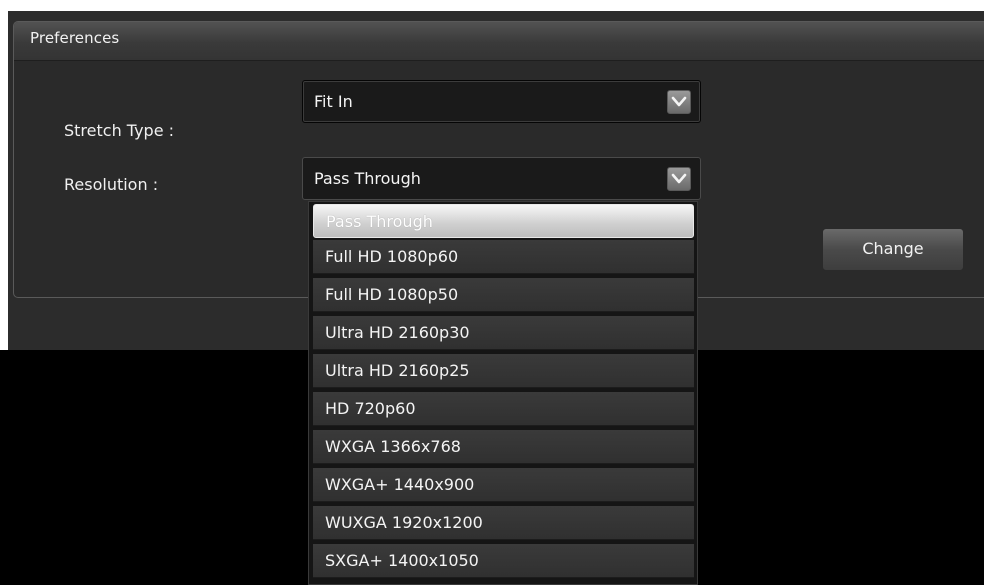 This screenshot has width=984, height=585. Describe the element at coordinates (503, 485) in the screenshot. I see `dropdown-option: WXGA+ 1440x900` at that location.